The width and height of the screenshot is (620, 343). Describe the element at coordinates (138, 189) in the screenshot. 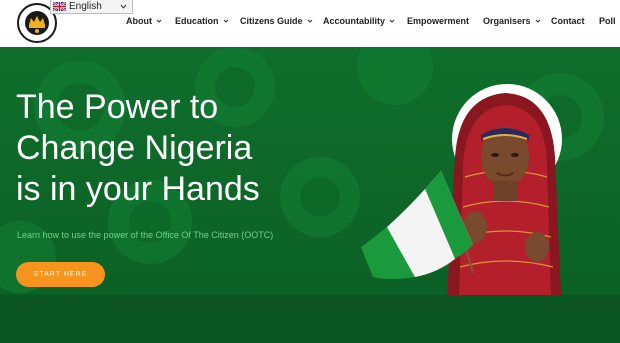

I see `hero-title-line: is in your Hands` at that location.